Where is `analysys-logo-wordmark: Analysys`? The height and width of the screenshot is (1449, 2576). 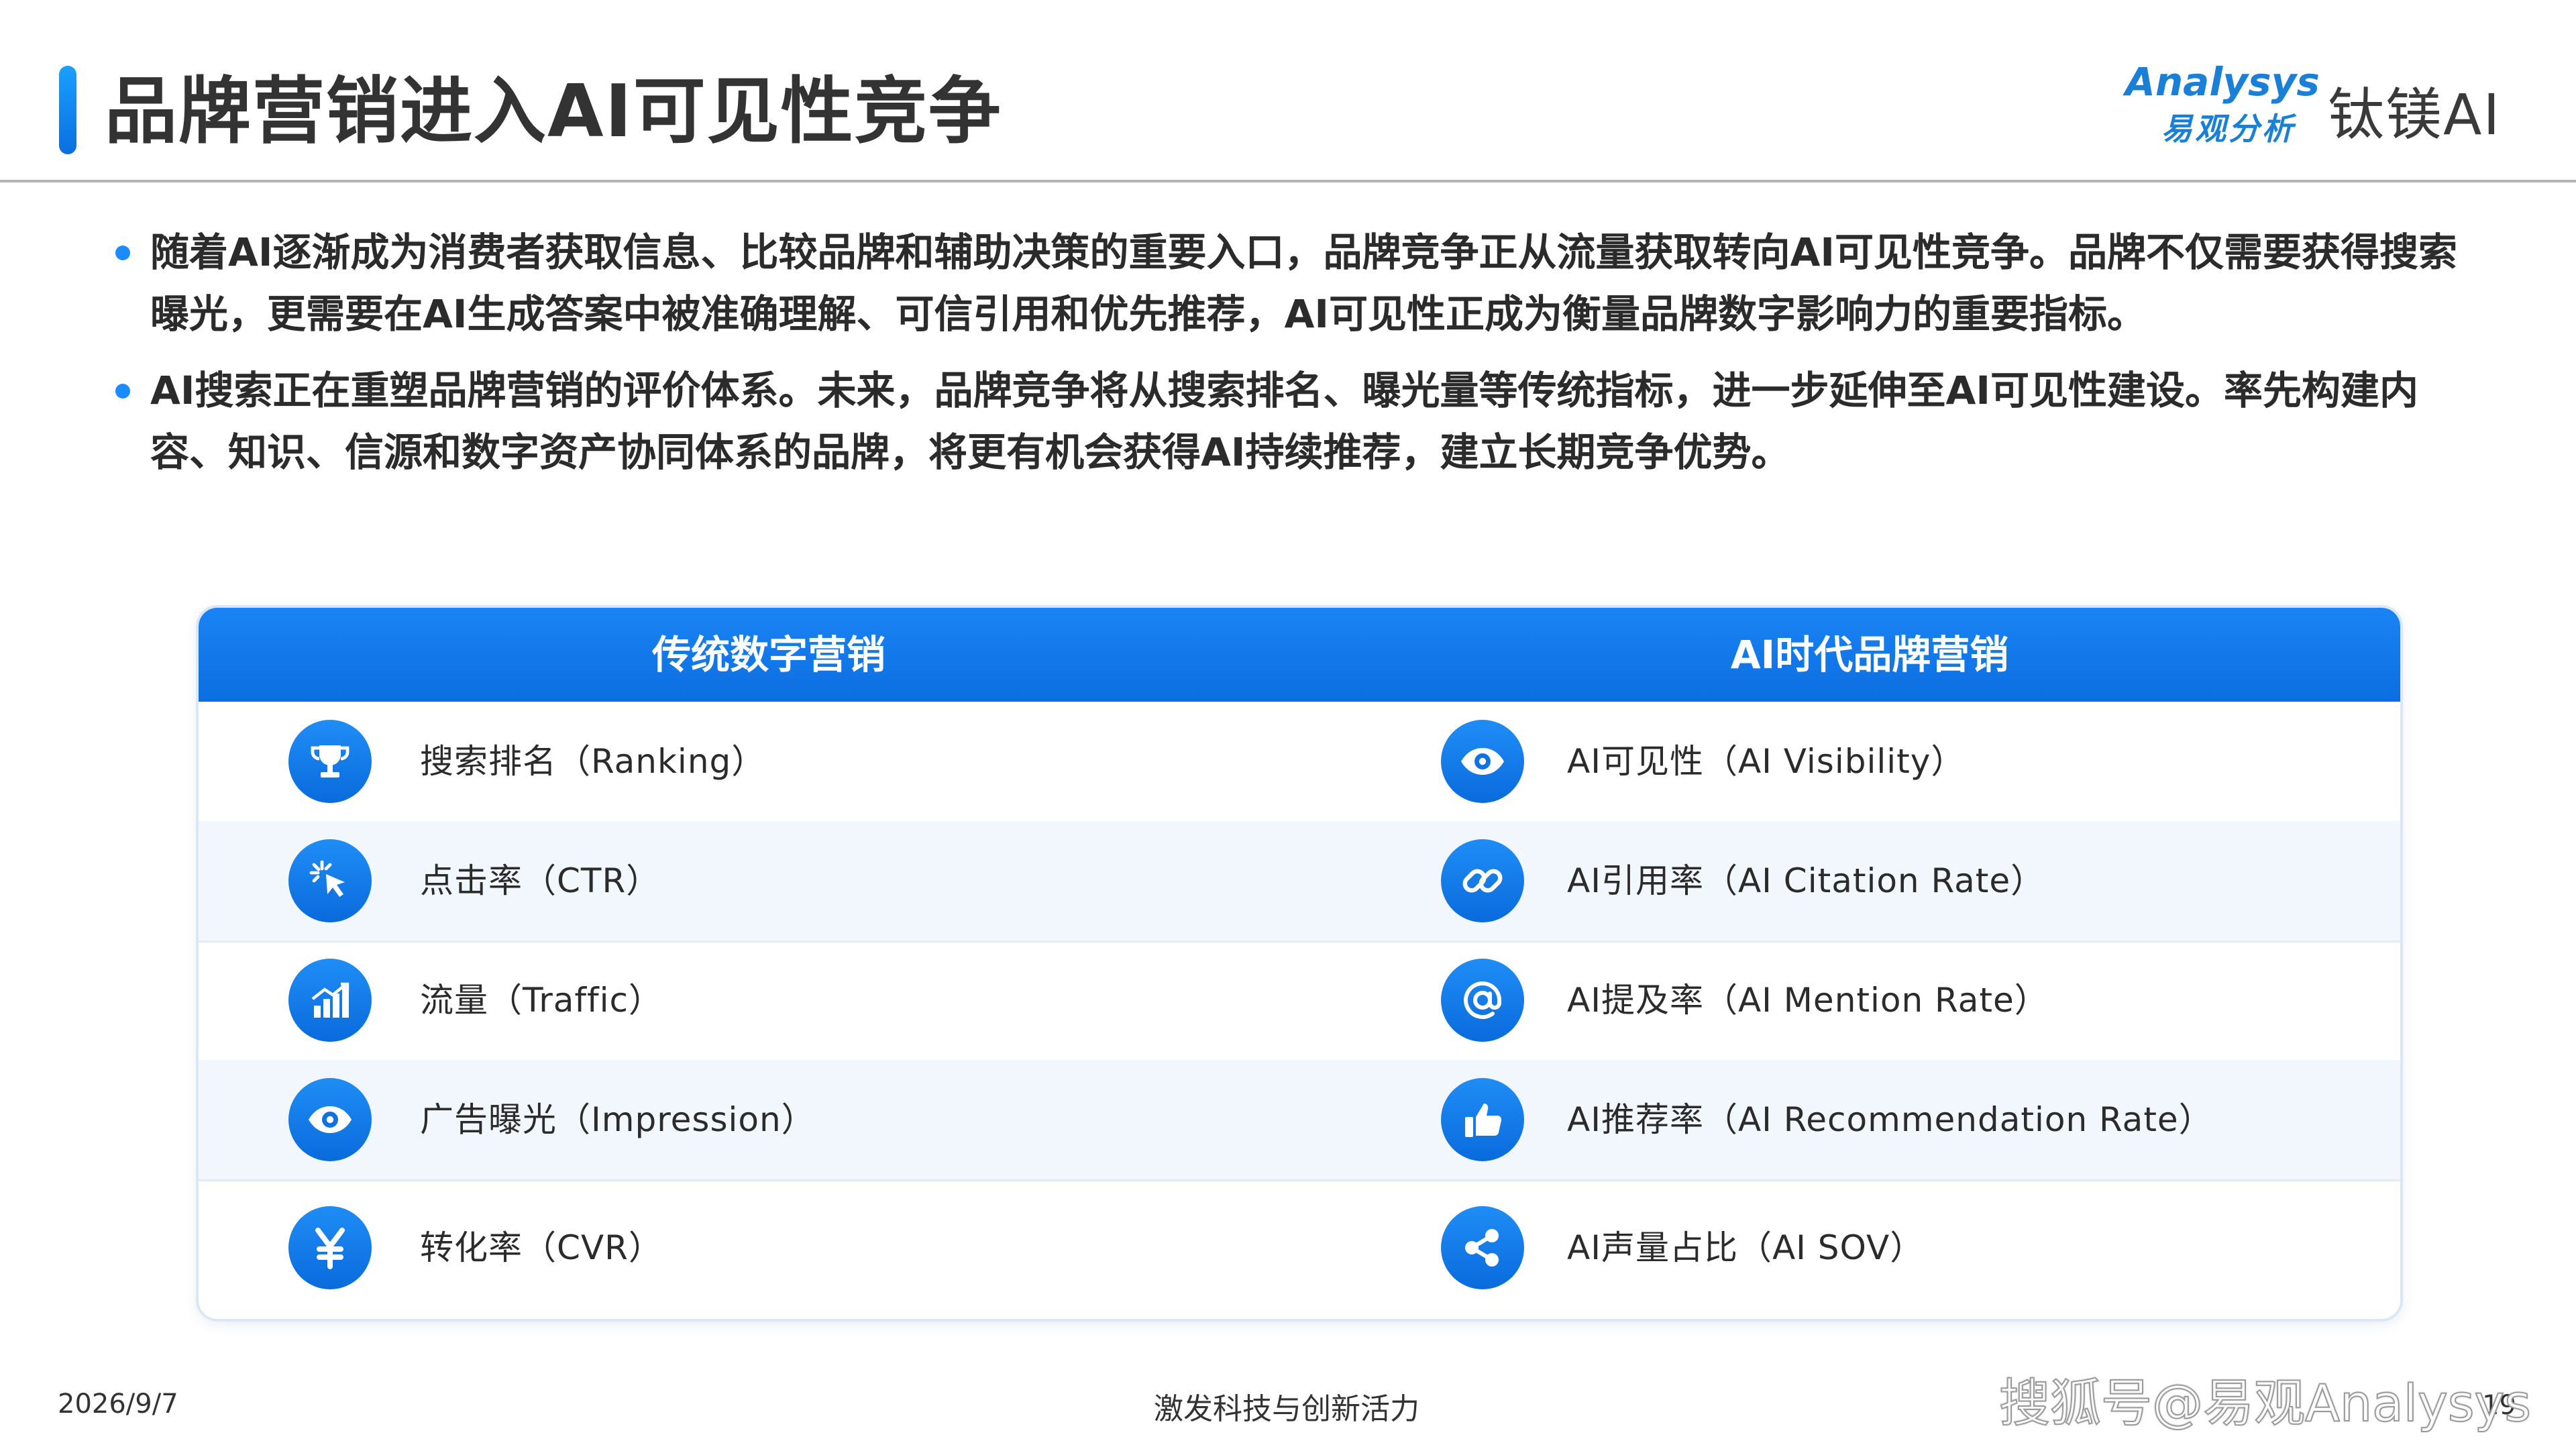
analysys-logo-wordmark: Analysys is located at coordinates (2222, 82).